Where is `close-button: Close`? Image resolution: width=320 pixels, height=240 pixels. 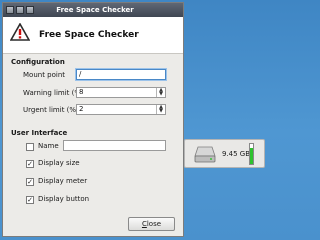 close-button: Close is located at coordinates (151, 224).